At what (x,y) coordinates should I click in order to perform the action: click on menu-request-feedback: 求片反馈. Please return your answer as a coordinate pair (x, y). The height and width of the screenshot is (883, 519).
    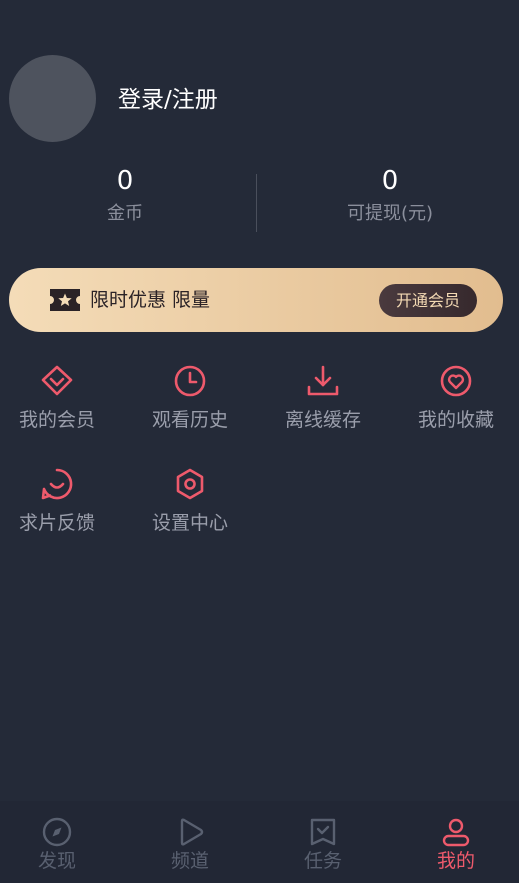
    Looking at the image, I should click on (58, 512).